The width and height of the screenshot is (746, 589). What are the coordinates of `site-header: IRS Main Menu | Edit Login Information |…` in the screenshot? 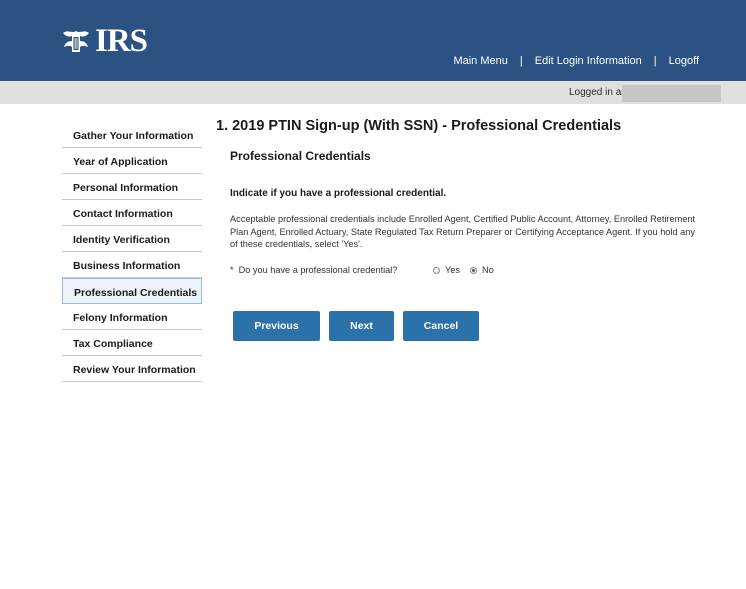 It's located at (373, 40).